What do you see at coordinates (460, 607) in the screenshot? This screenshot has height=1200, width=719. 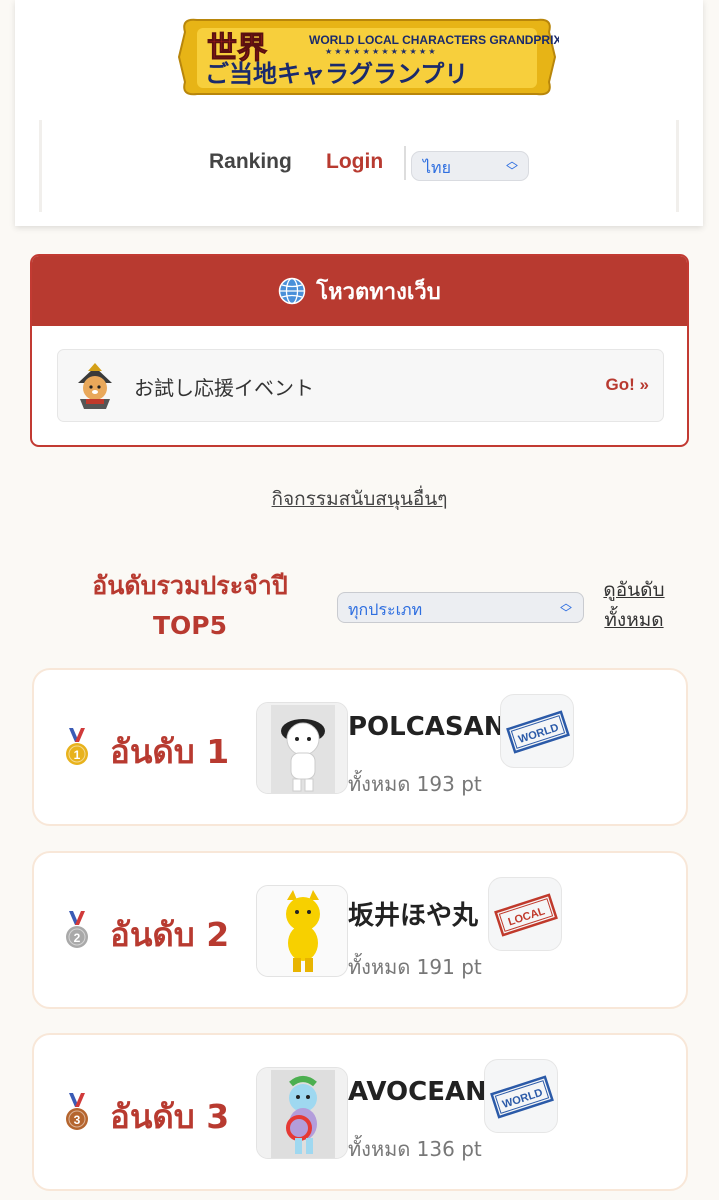 I see `category-select: ทุกประเภท ︿ ﹀` at bounding box center [460, 607].